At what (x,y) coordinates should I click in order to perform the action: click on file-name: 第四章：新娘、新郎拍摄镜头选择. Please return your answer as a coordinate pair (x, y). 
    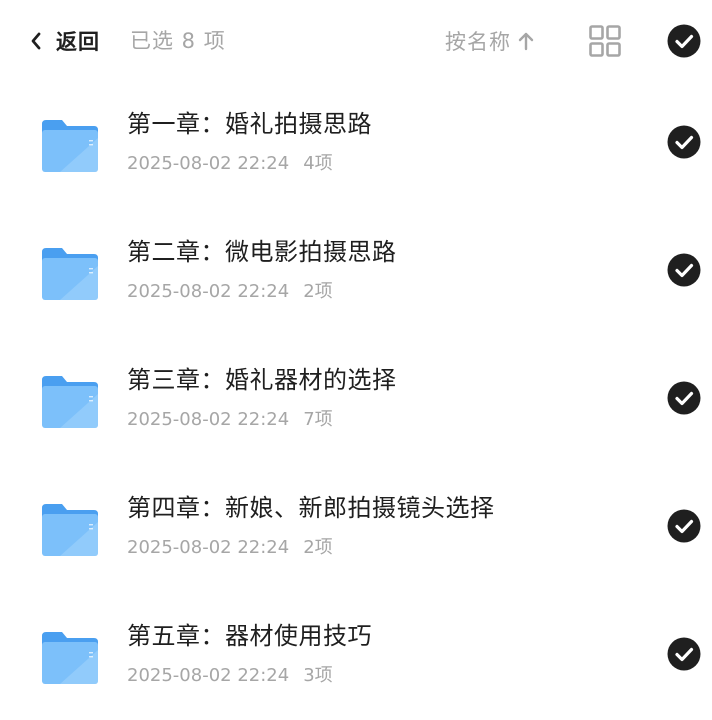
    Looking at the image, I should click on (311, 508).